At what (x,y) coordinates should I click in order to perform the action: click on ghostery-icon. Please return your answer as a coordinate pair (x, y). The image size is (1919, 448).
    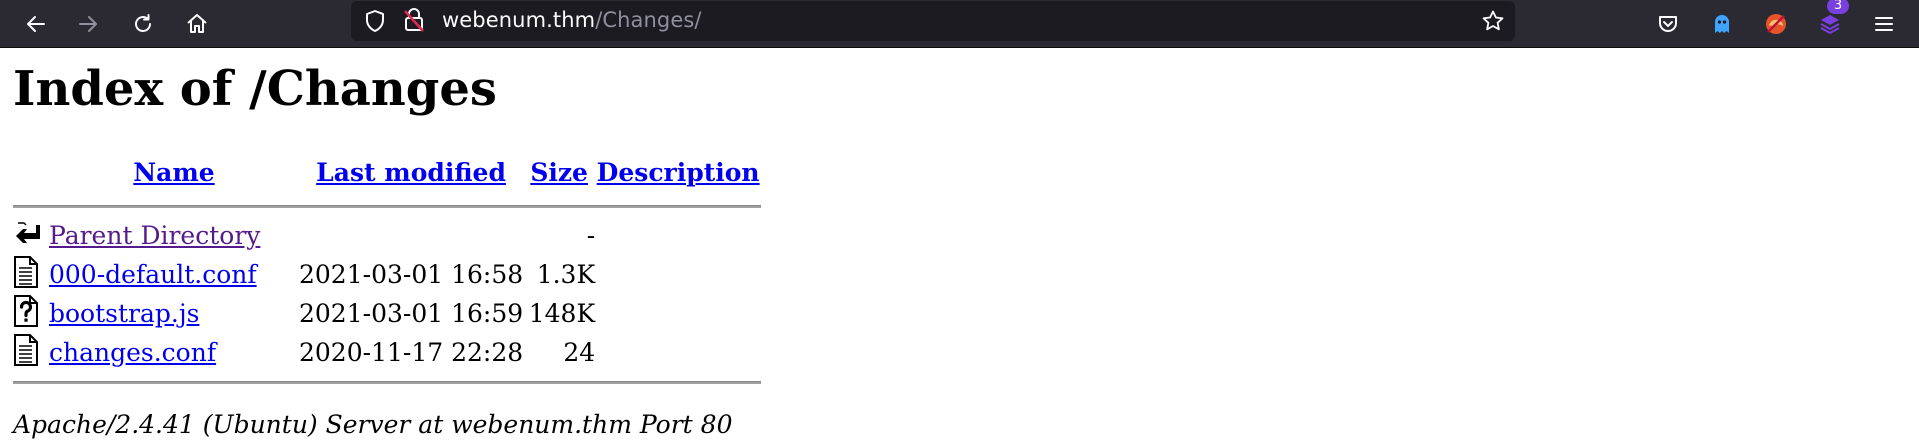
    Looking at the image, I should click on (1722, 24).